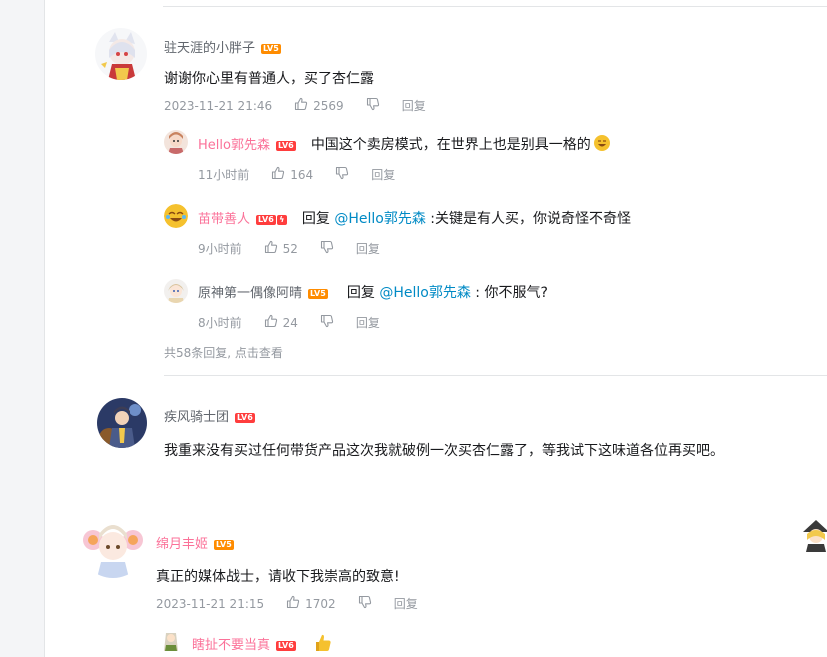  What do you see at coordinates (323, 645) in the screenshot?
I see `thumbs-up-emoji` at bounding box center [323, 645].